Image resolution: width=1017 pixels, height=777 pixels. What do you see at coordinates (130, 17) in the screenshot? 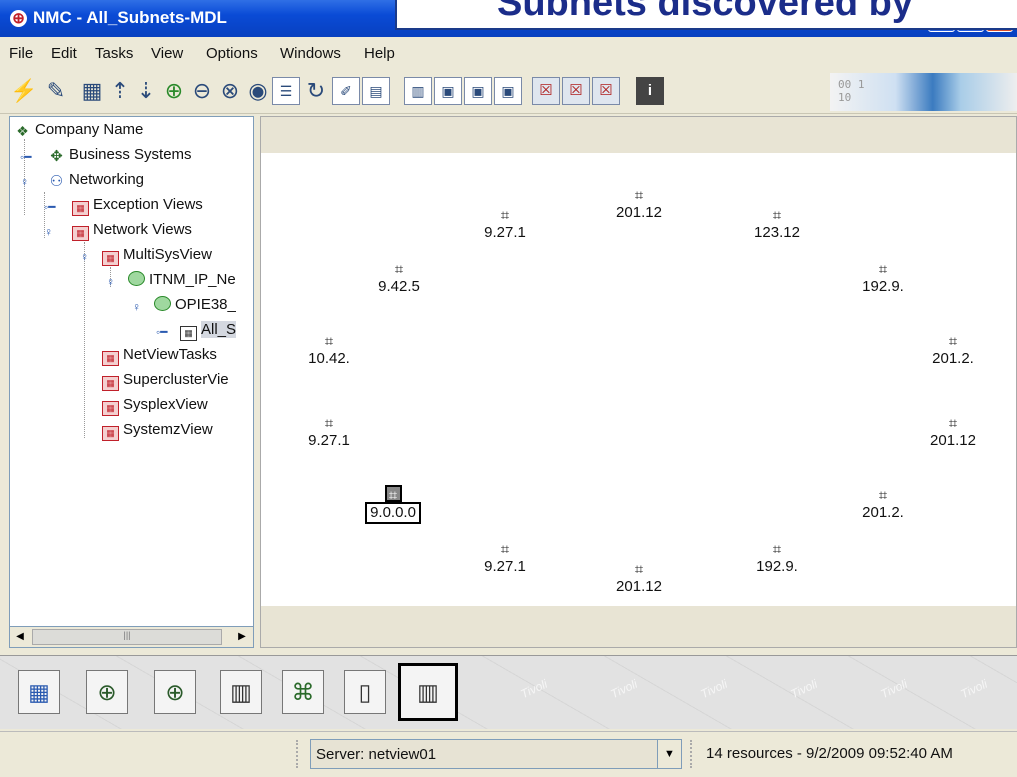
I see `window-title: NMC - All_Subnets-MDL` at bounding box center [130, 17].